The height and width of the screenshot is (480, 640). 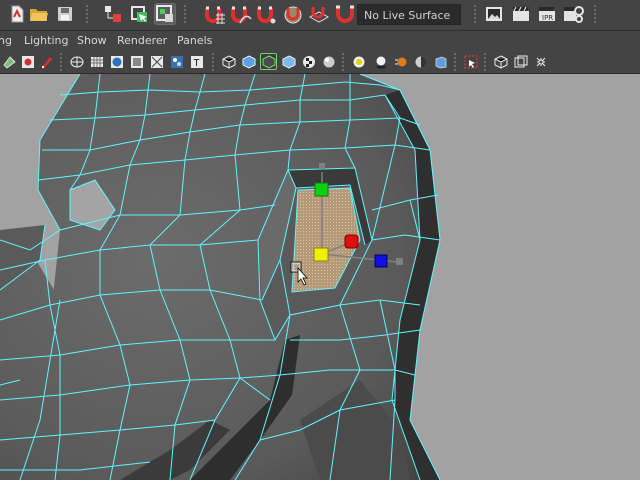 What do you see at coordinates (136, 61) in the screenshot?
I see `flat-shade-icon` at bounding box center [136, 61].